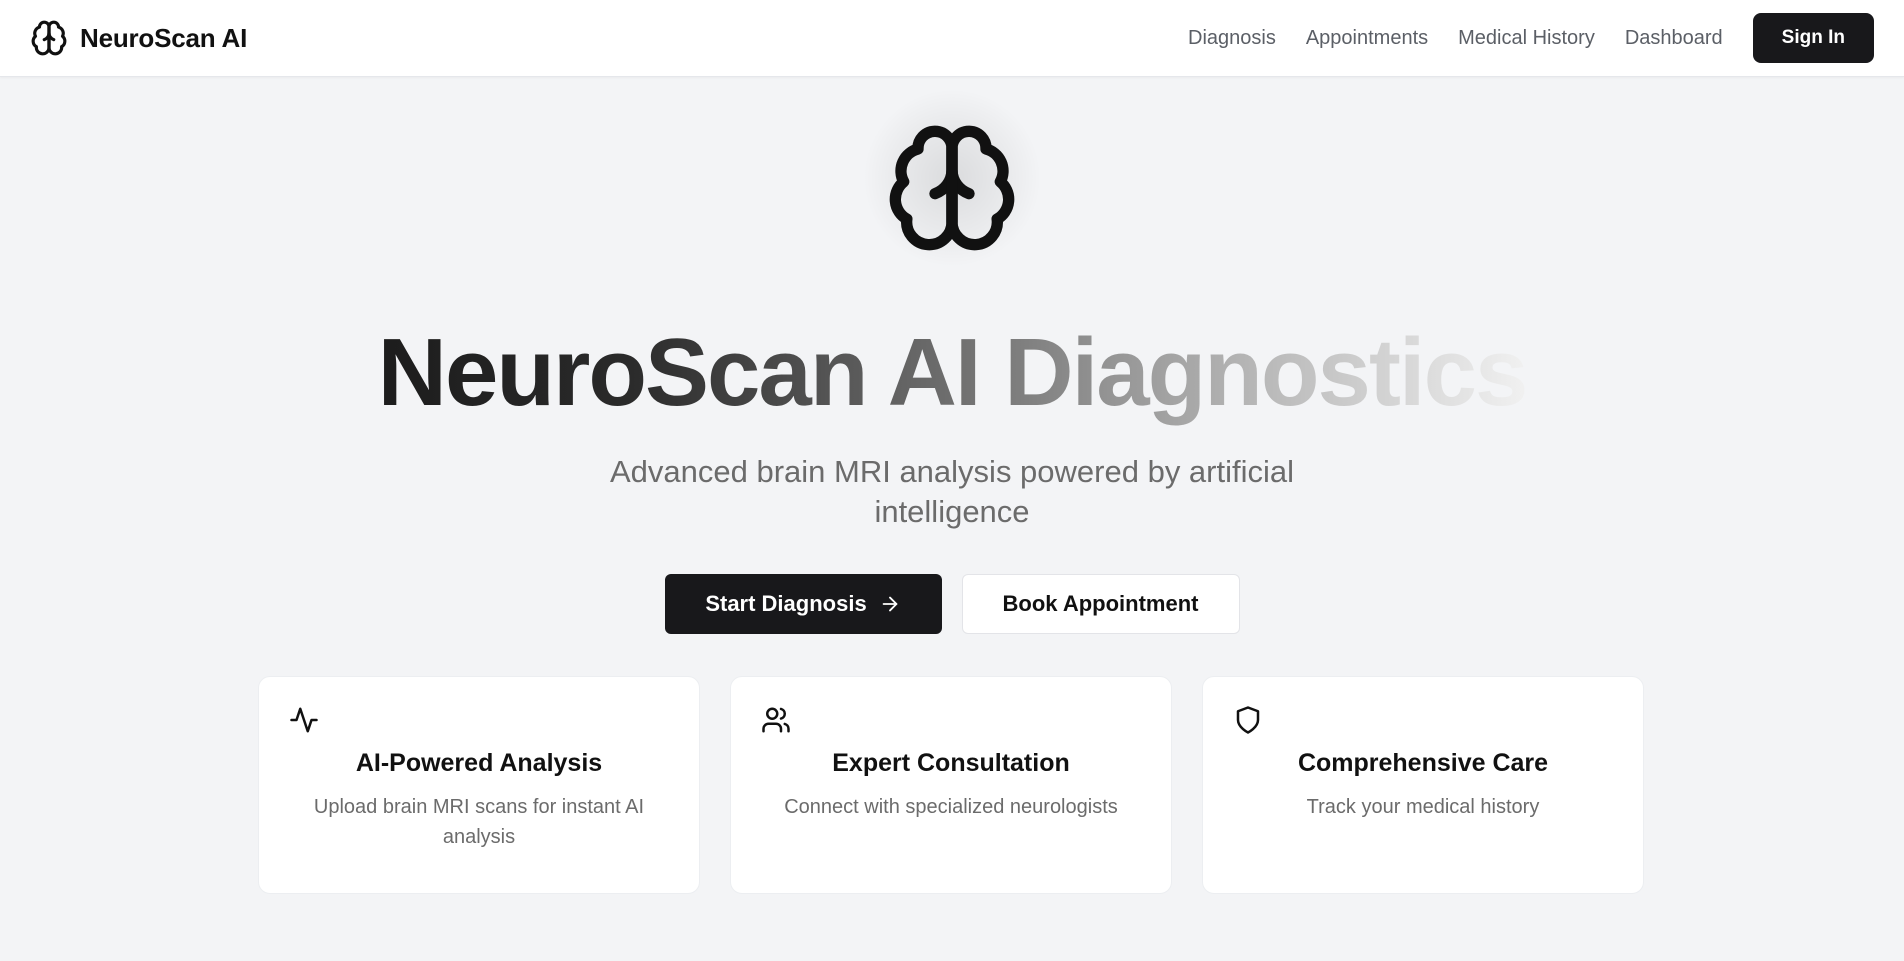 The width and height of the screenshot is (1904, 961). I want to click on users-icon, so click(776, 720).